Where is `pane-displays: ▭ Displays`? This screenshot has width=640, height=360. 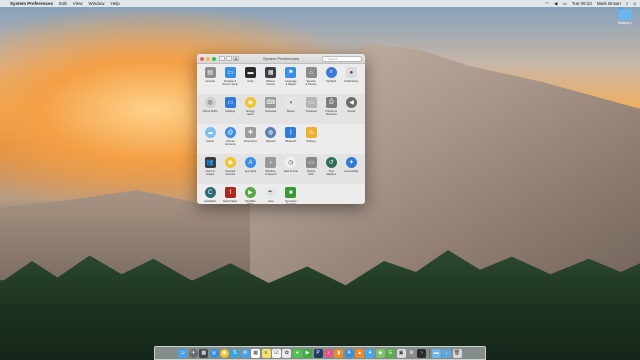
pane-displays: ▭ Displays is located at coordinates (230, 108).